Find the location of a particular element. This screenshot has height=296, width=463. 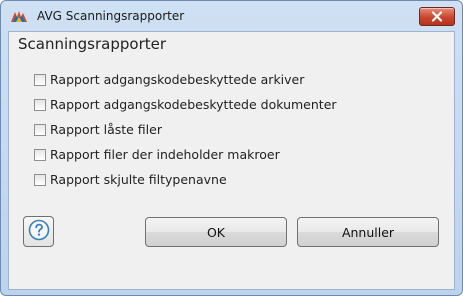

option-macro-files: Rapport filer der indeholder makroer is located at coordinates (185, 154).